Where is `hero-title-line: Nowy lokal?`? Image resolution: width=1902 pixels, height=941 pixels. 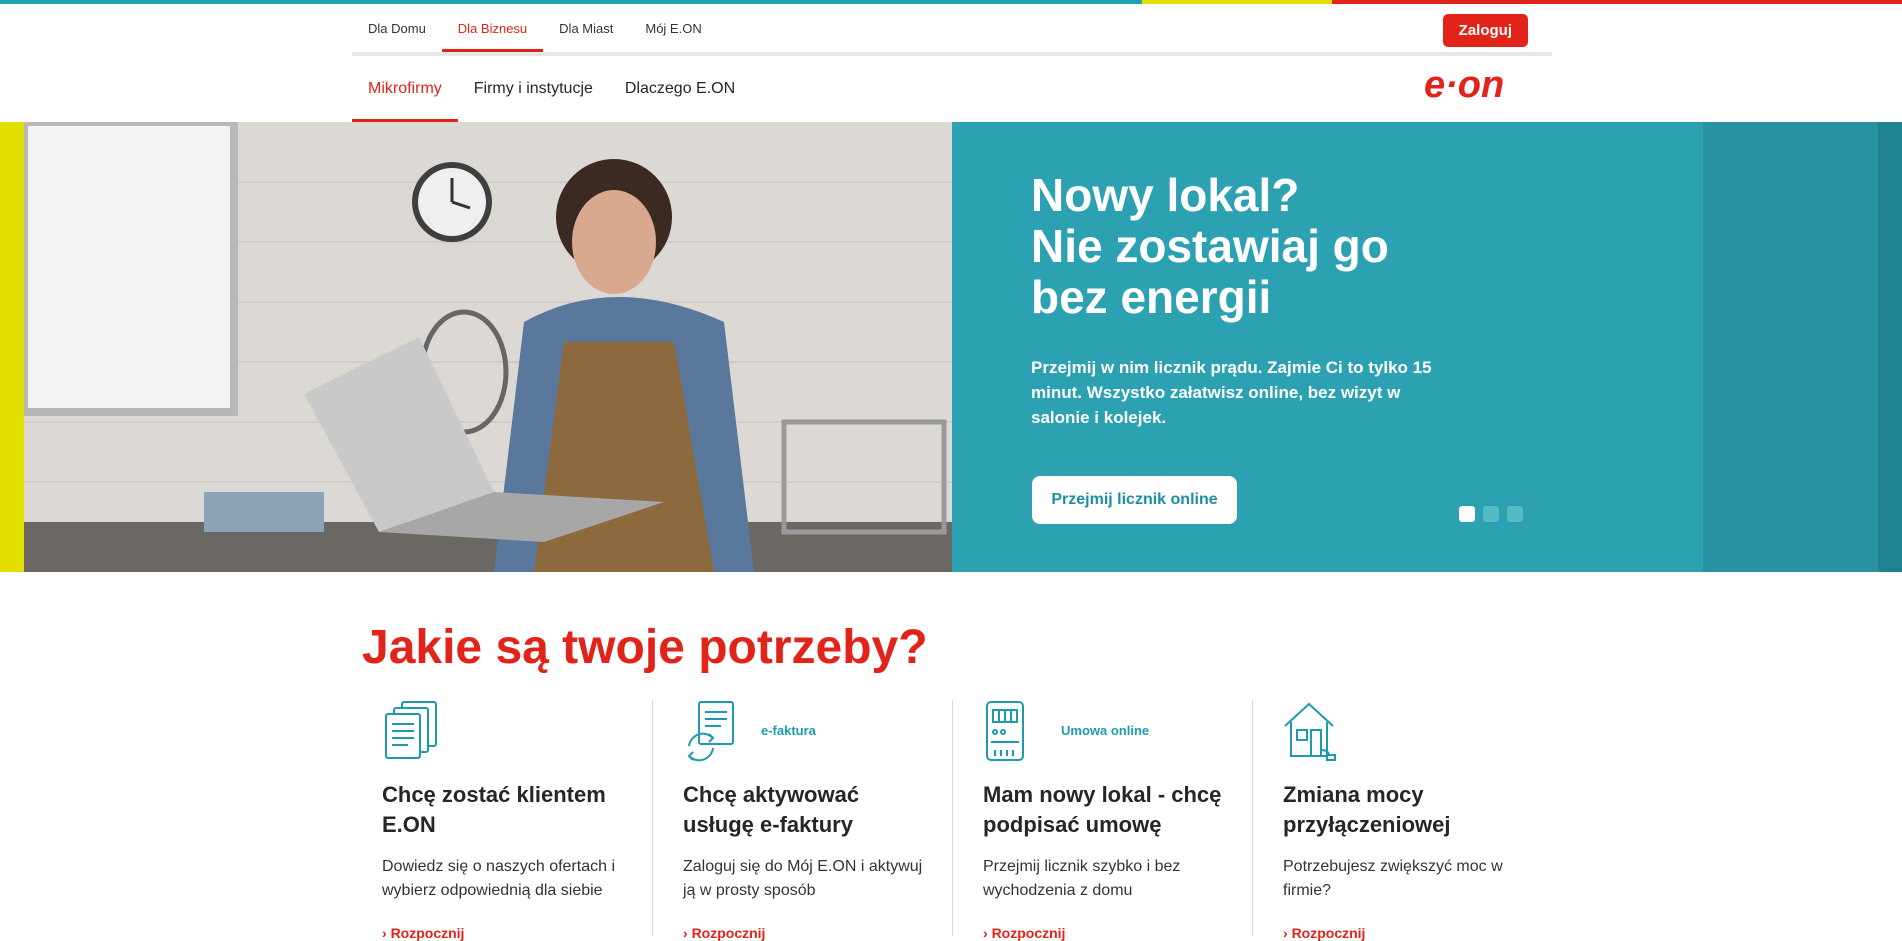 hero-title-line: Nowy lokal? is located at coordinates (1165, 195).